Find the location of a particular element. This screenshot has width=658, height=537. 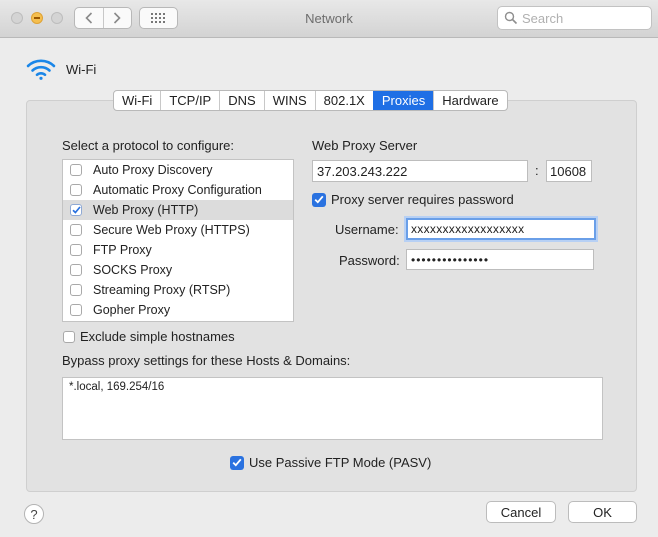

exclude-simple-checkbox is located at coordinates (69, 336).